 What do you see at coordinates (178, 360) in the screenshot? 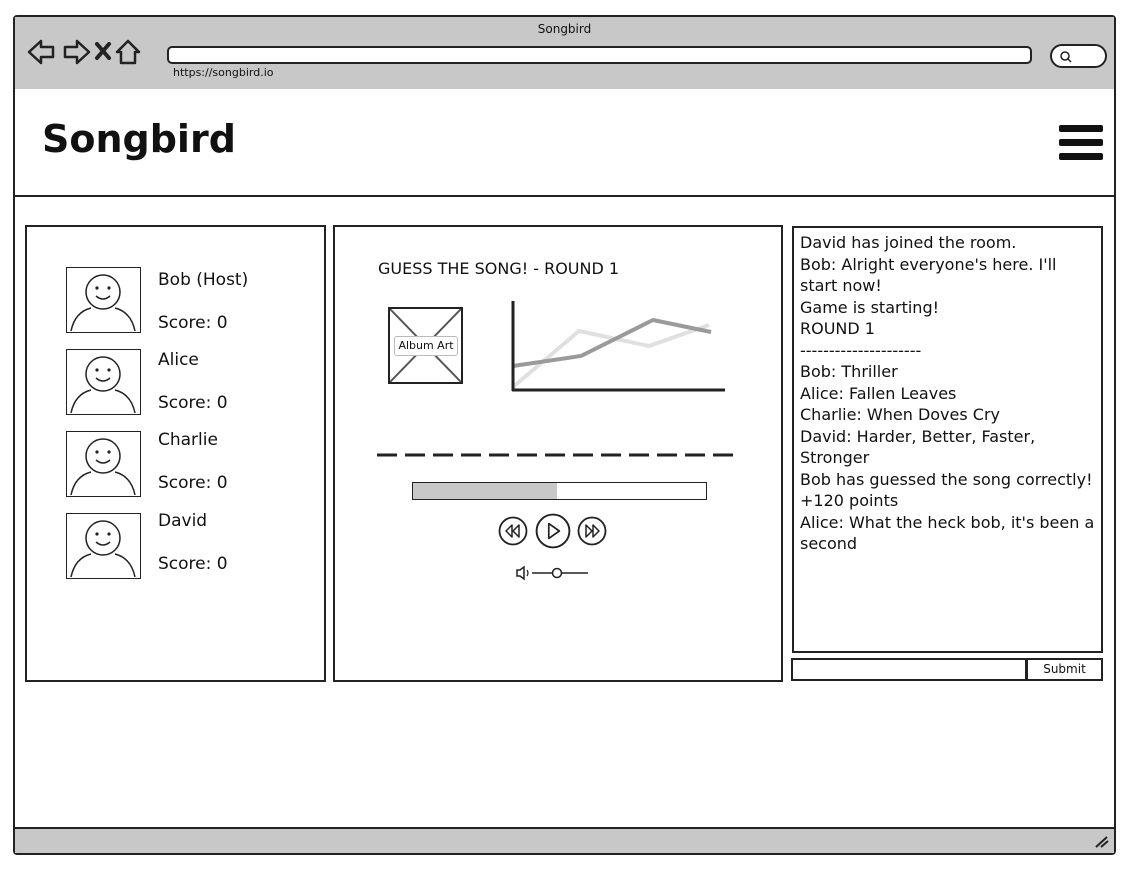
I see `player-name: Alice` at bounding box center [178, 360].